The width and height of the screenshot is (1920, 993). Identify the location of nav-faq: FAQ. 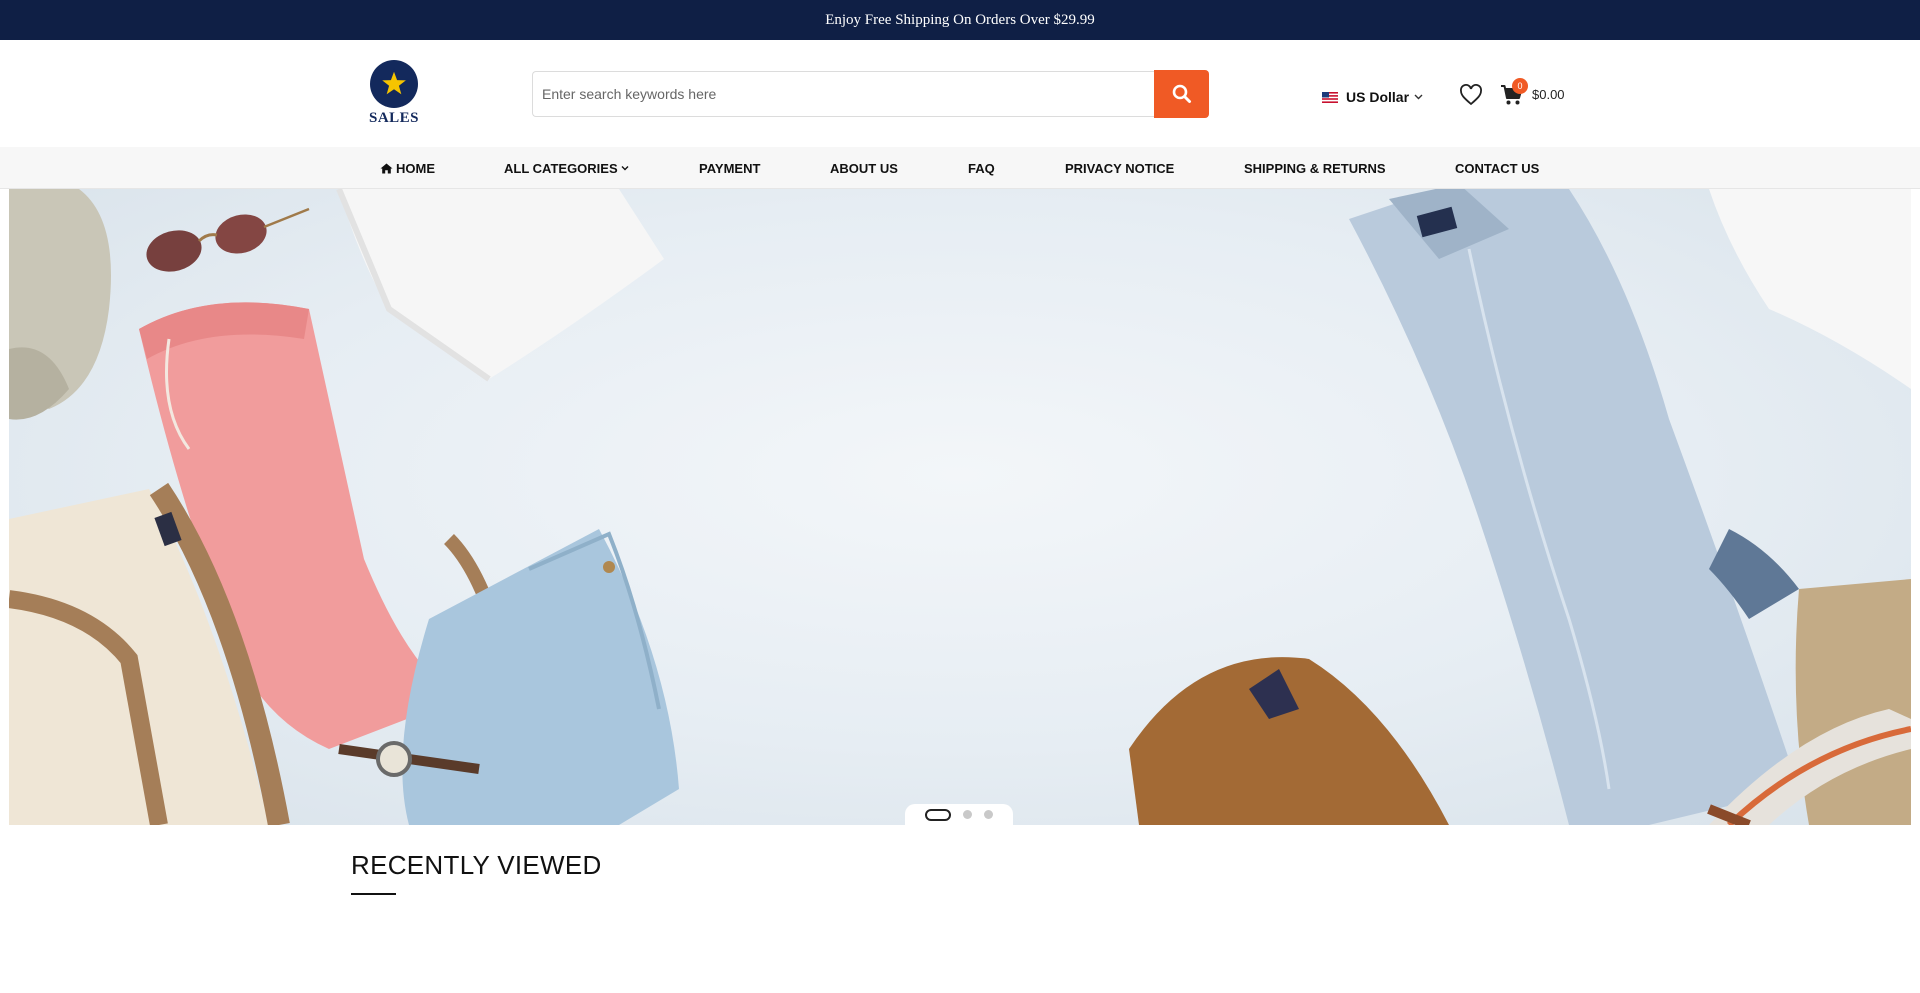
(981, 168).